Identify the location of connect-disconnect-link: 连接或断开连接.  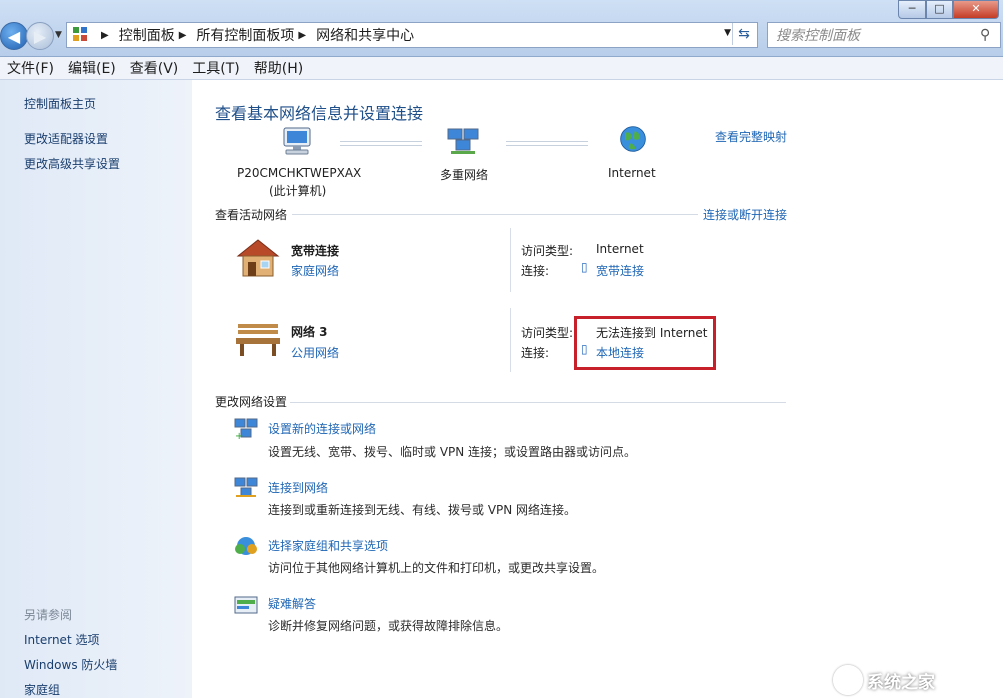
(745, 214).